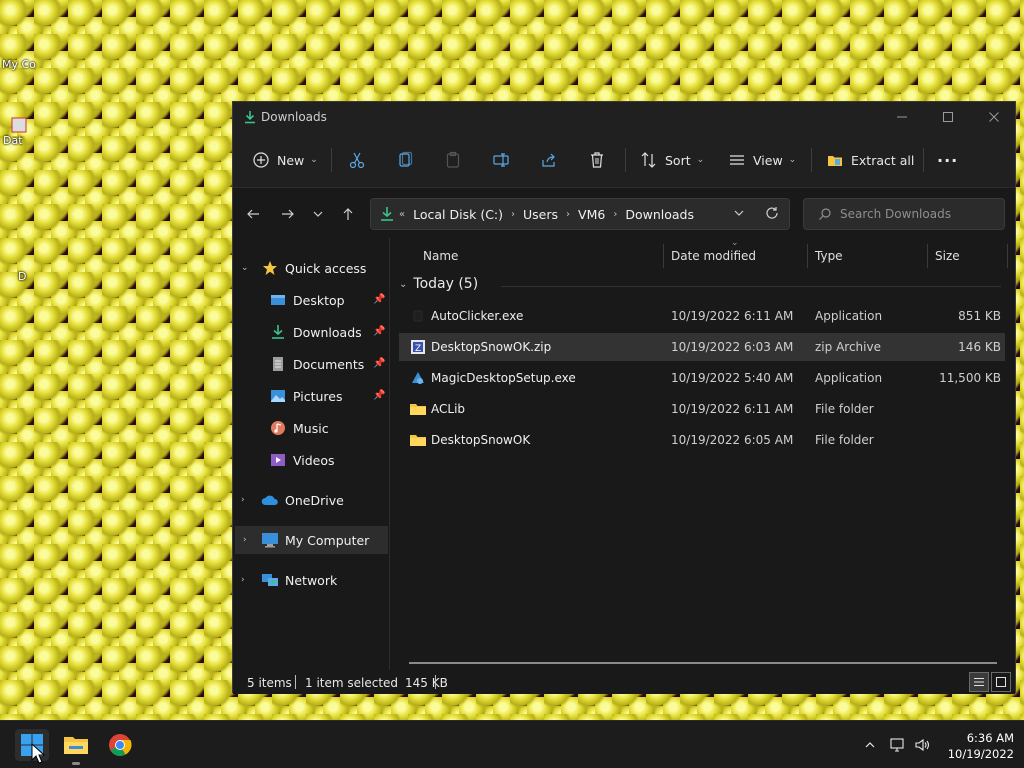 The width and height of the screenshot is (1024, 768). Describe the element at coordinates (902, 117) in the screenshot. I see `minimize-button` at that location.